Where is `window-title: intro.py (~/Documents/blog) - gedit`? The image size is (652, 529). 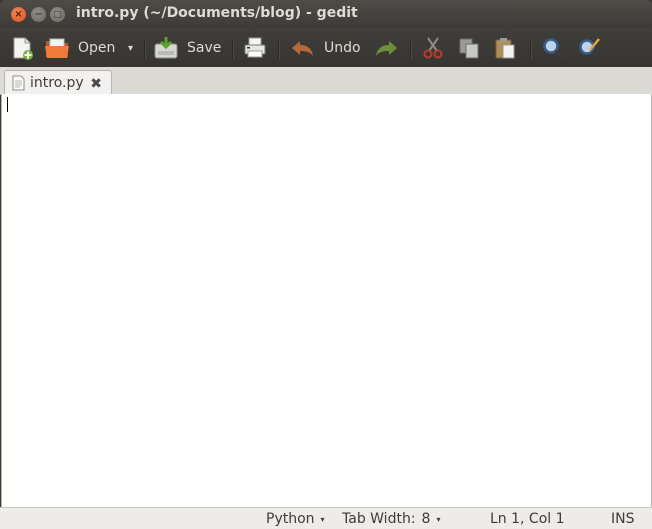
window-title: intro.py (~/Documents/blog) - gedit is located at coordinates (217, 13).